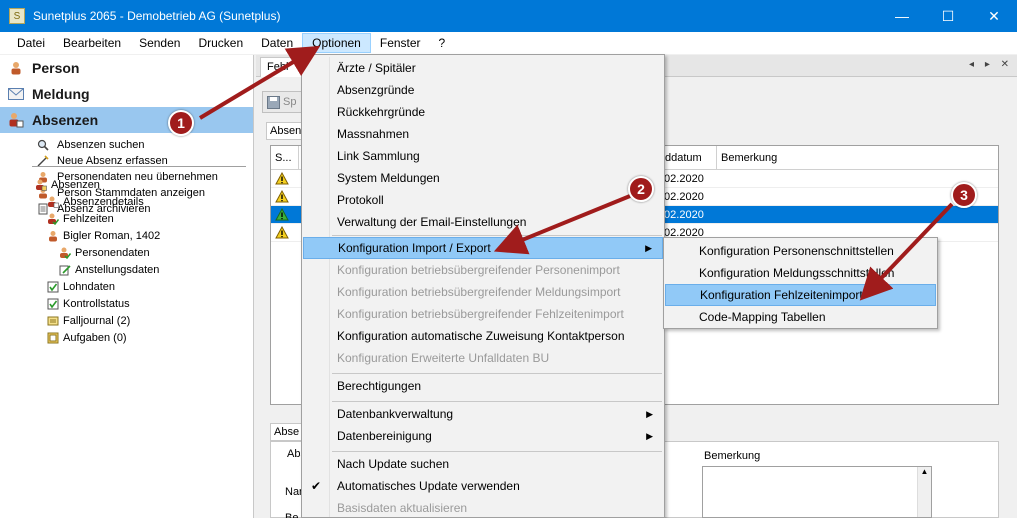 The height and width of the screenshot is (518, 1017). I want to click on submenu-item-code-mapping: Code-Mapping Tabellen, so click(800, 317).